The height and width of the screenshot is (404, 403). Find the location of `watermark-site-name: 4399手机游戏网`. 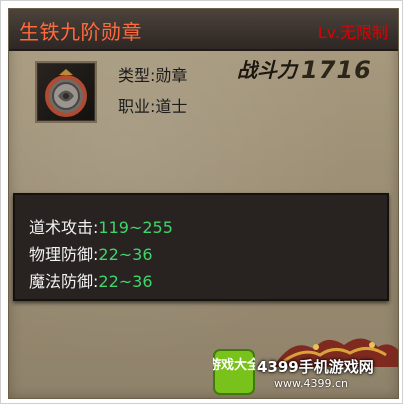

watermark-site-name: 4399手机游戏网 is located at coordinates (315, 367).